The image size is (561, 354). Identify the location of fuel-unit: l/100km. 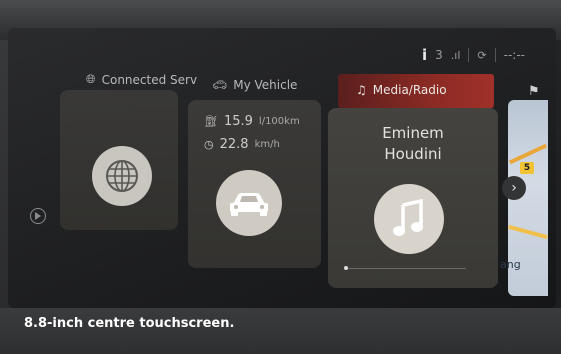
(279, 121).